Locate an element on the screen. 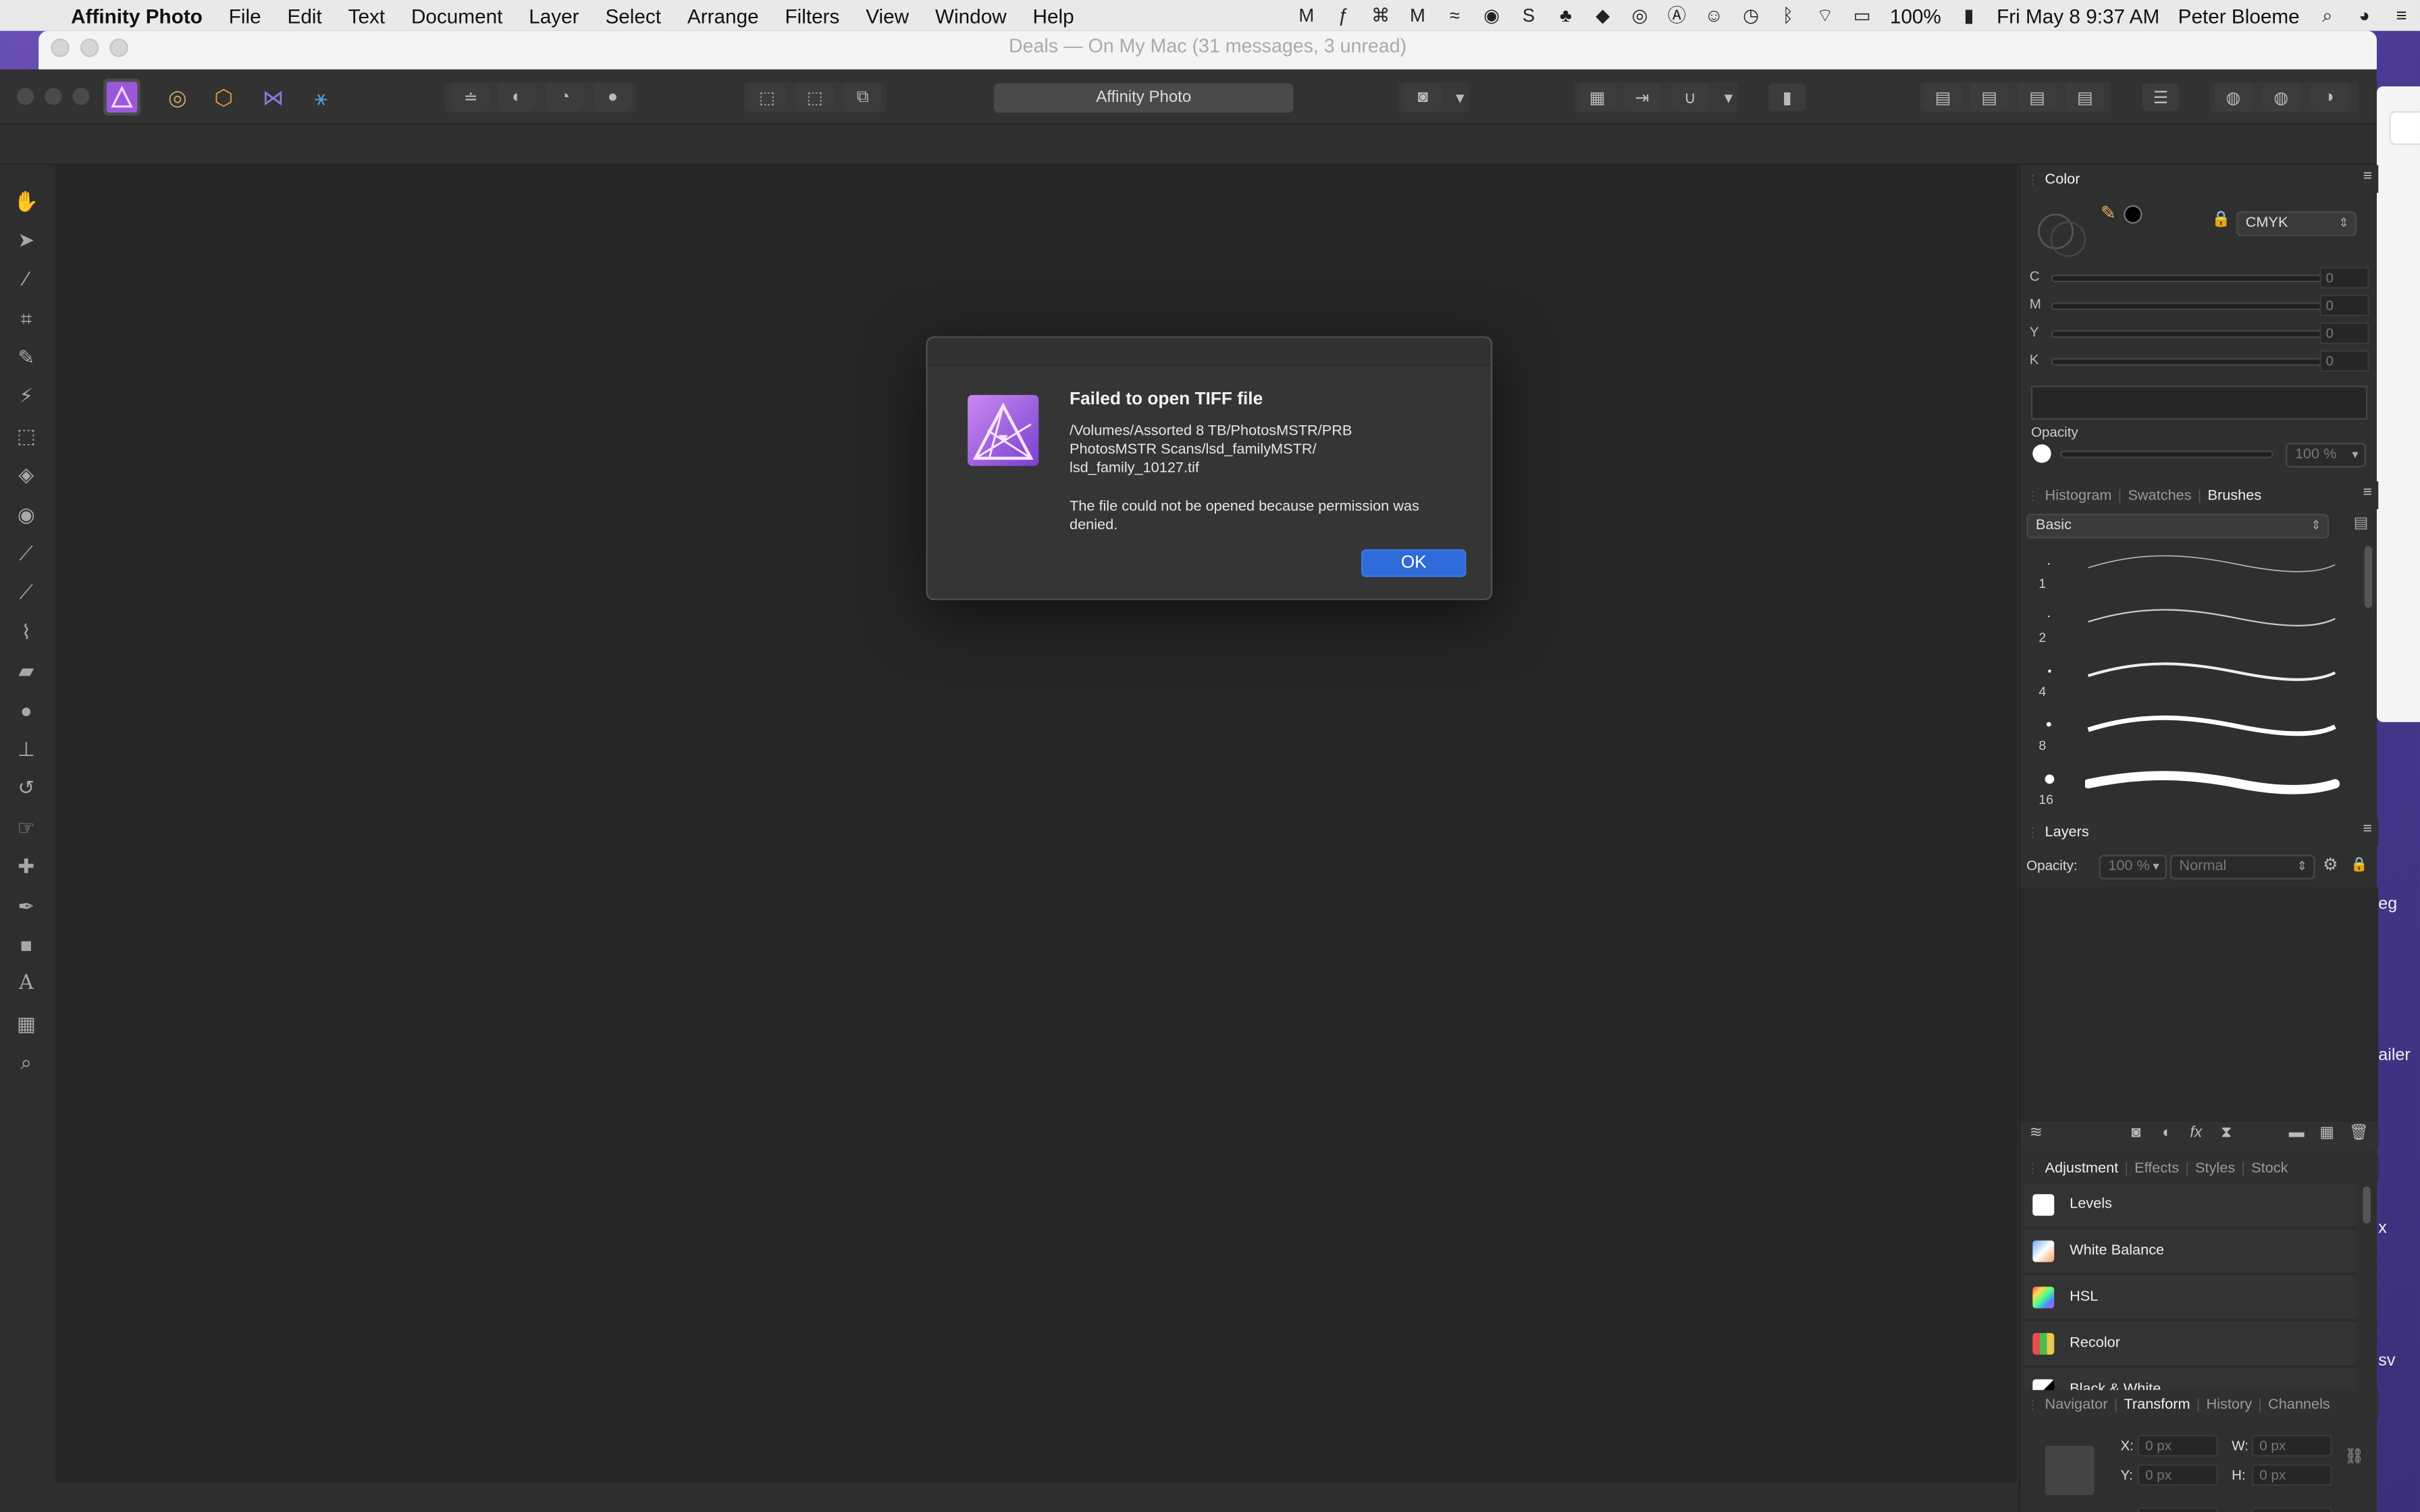  assistant-icon: ▮ is located at coordinates (1787, 97).